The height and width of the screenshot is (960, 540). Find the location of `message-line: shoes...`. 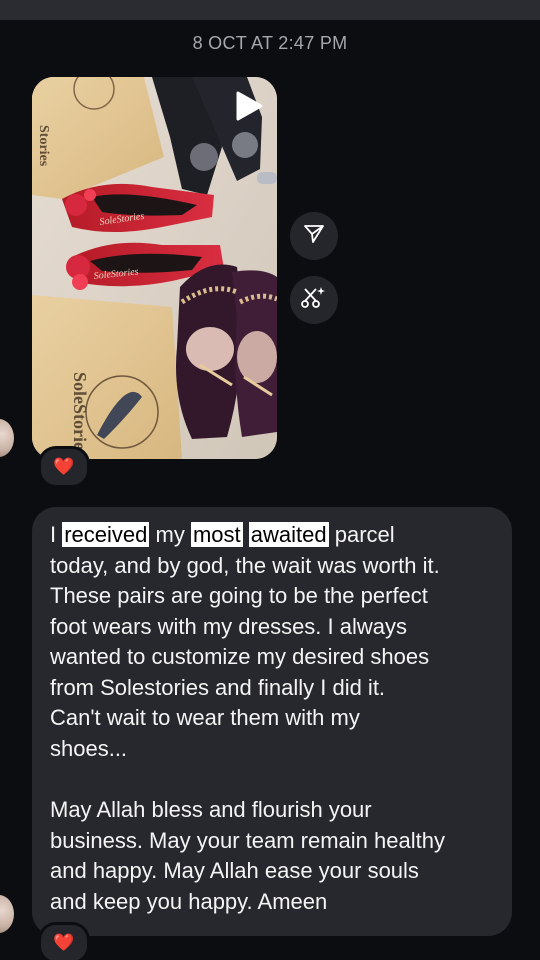

message-line: shoes... is located at coordinates (89, 748).